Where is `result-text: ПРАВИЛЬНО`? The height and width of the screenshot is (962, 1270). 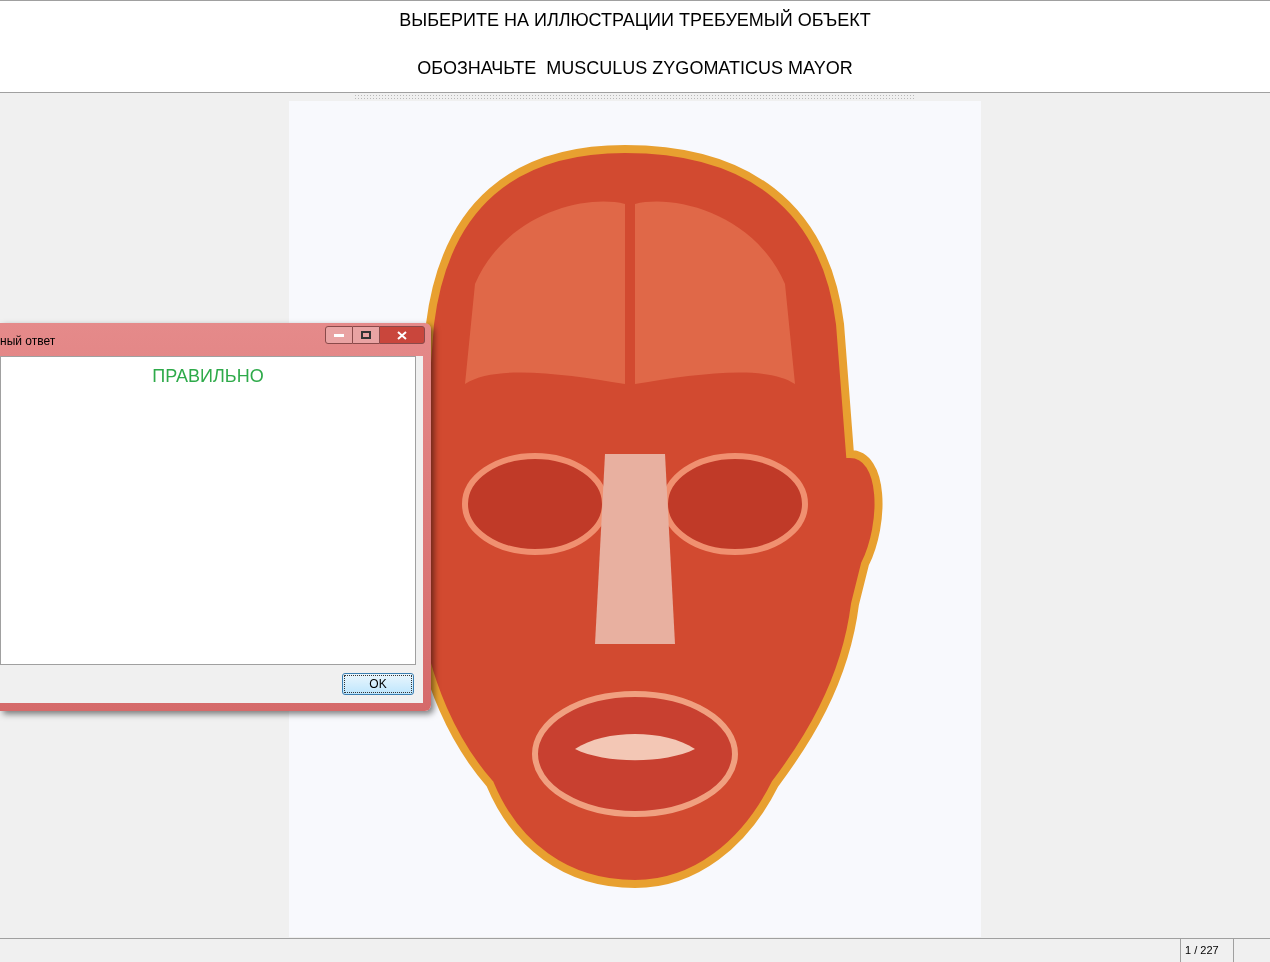 result-text: ПРАВИЛЬНО is located at coordinates (208, 375).